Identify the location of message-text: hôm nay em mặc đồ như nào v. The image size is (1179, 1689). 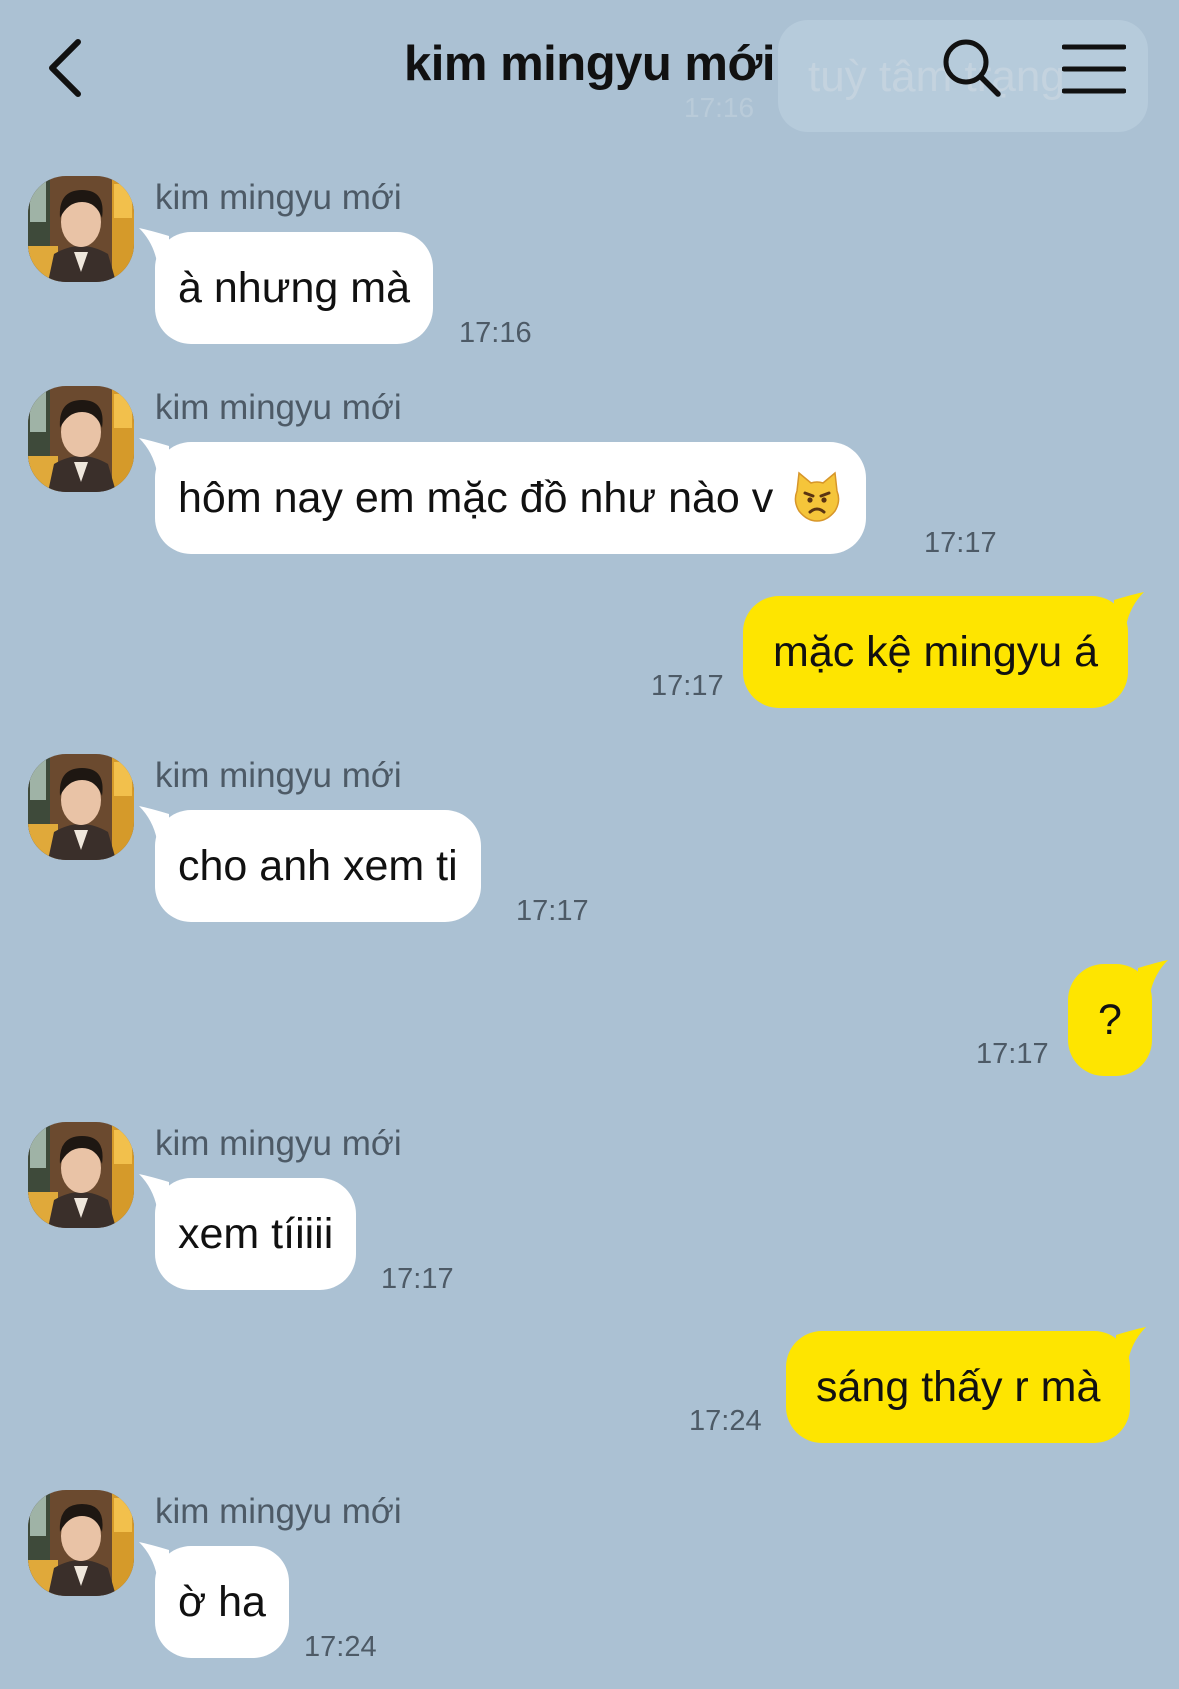
(476, 498).